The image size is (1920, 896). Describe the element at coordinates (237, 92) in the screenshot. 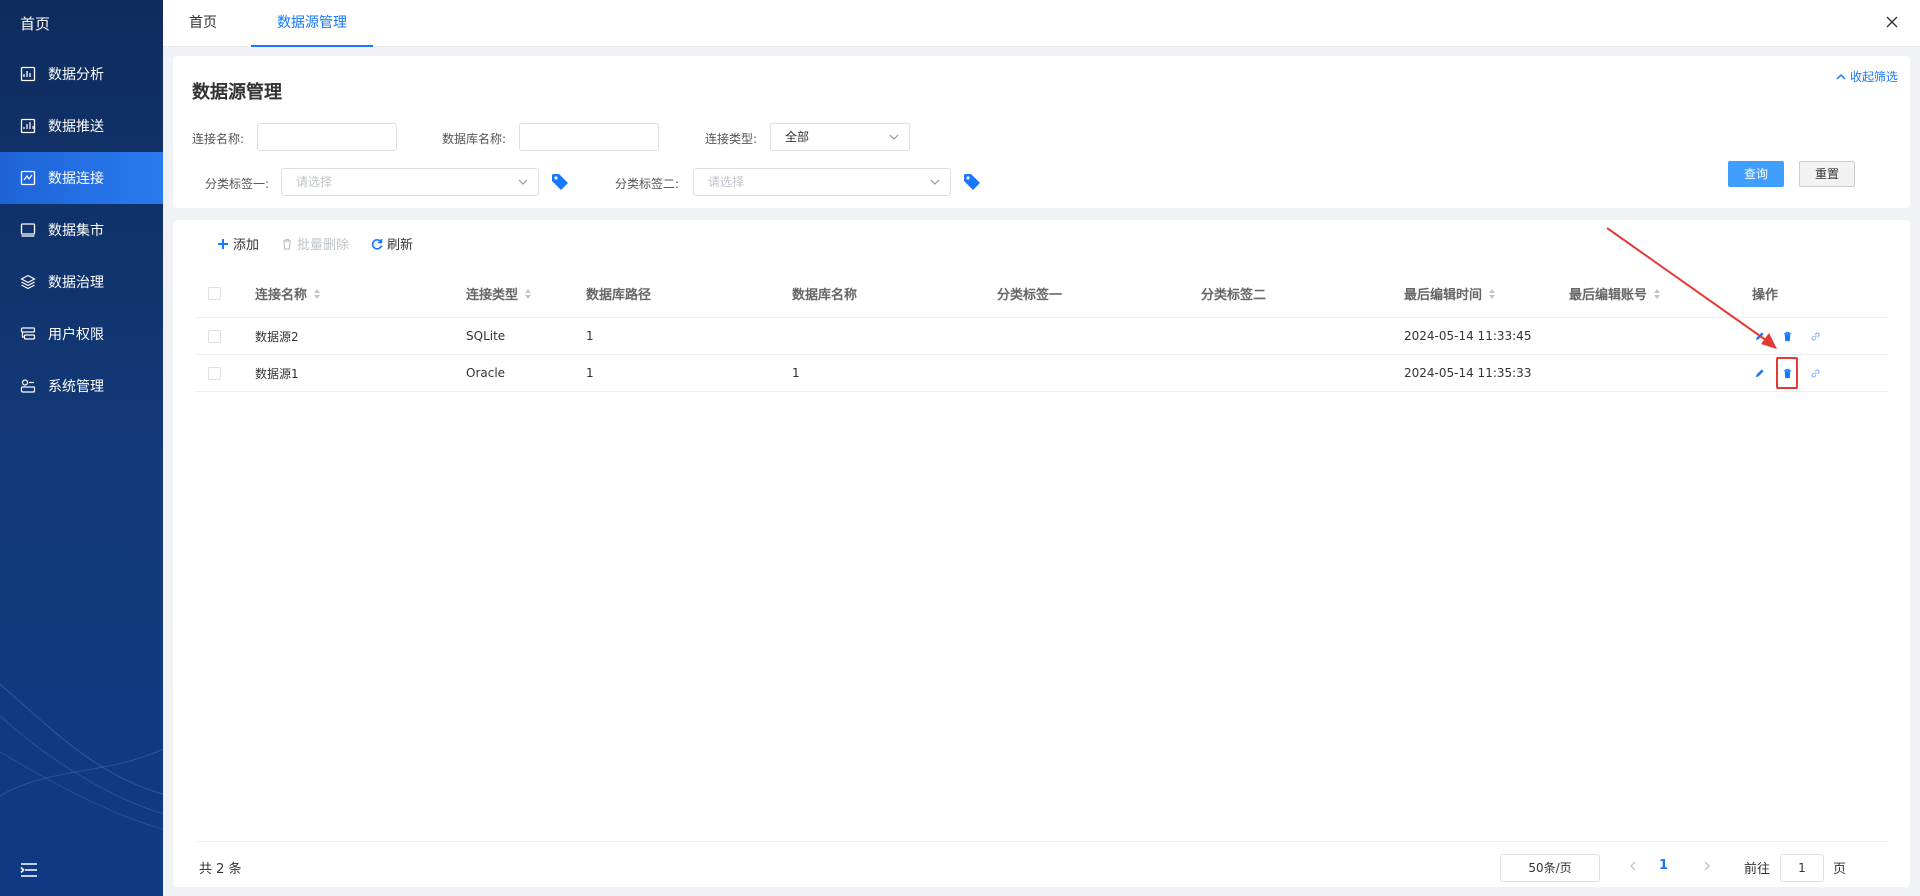

I see `page-title: 数据源管理` at that location.